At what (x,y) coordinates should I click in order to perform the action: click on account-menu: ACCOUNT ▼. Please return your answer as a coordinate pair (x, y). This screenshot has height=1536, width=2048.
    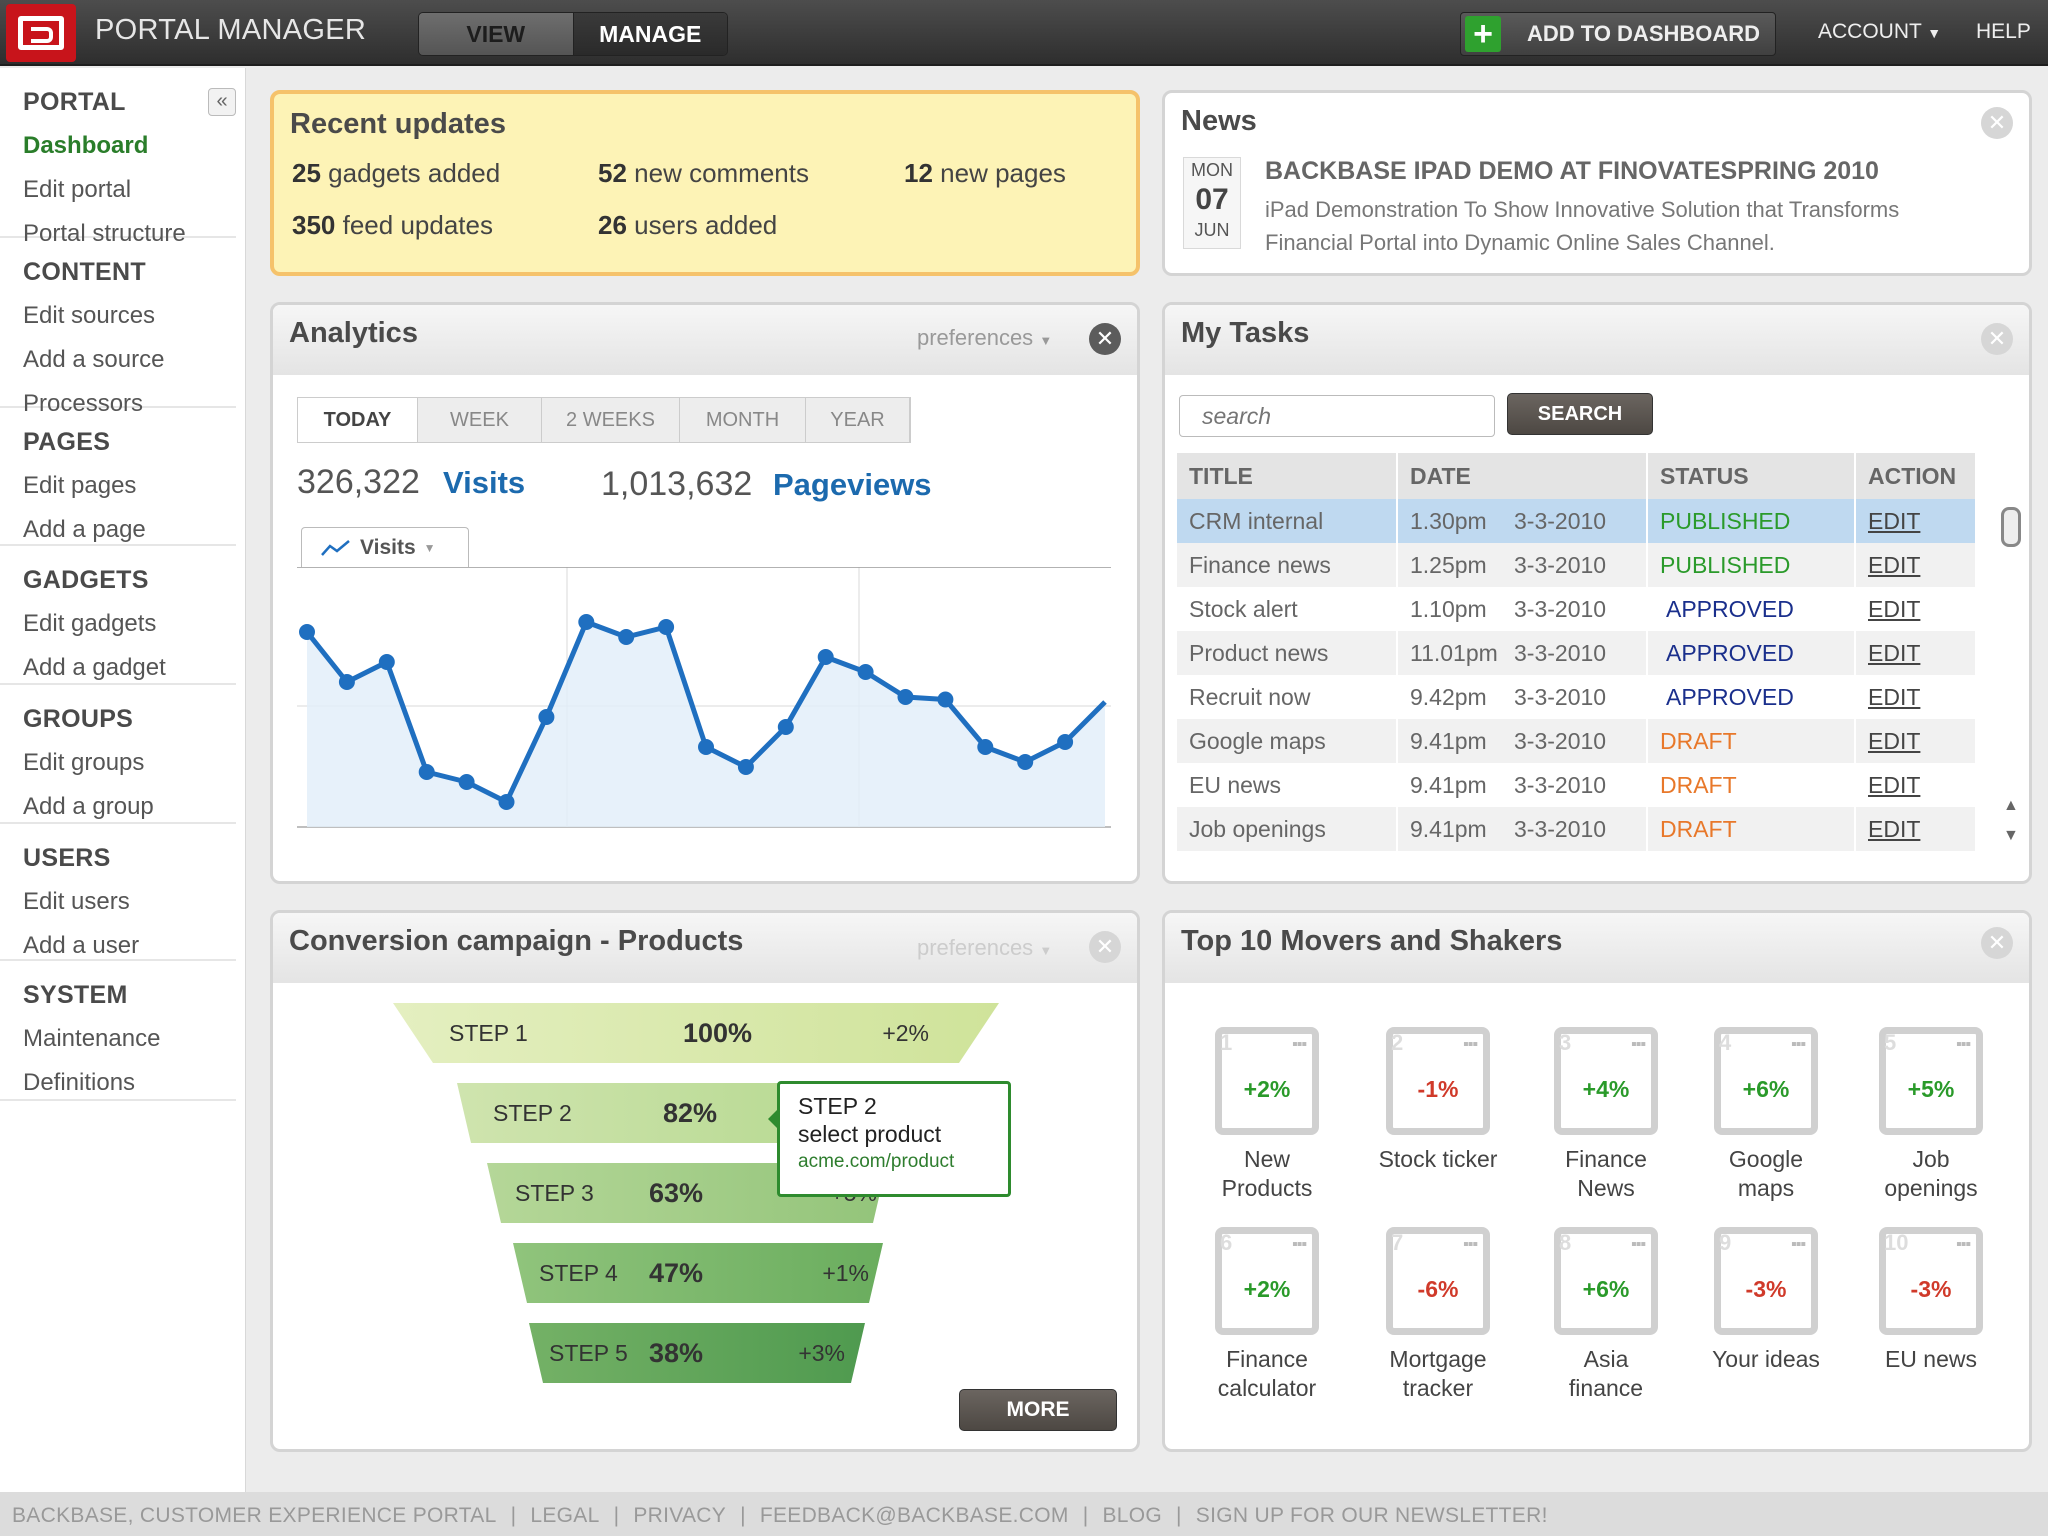
    Looking at the image, I should click on (1879, 32).